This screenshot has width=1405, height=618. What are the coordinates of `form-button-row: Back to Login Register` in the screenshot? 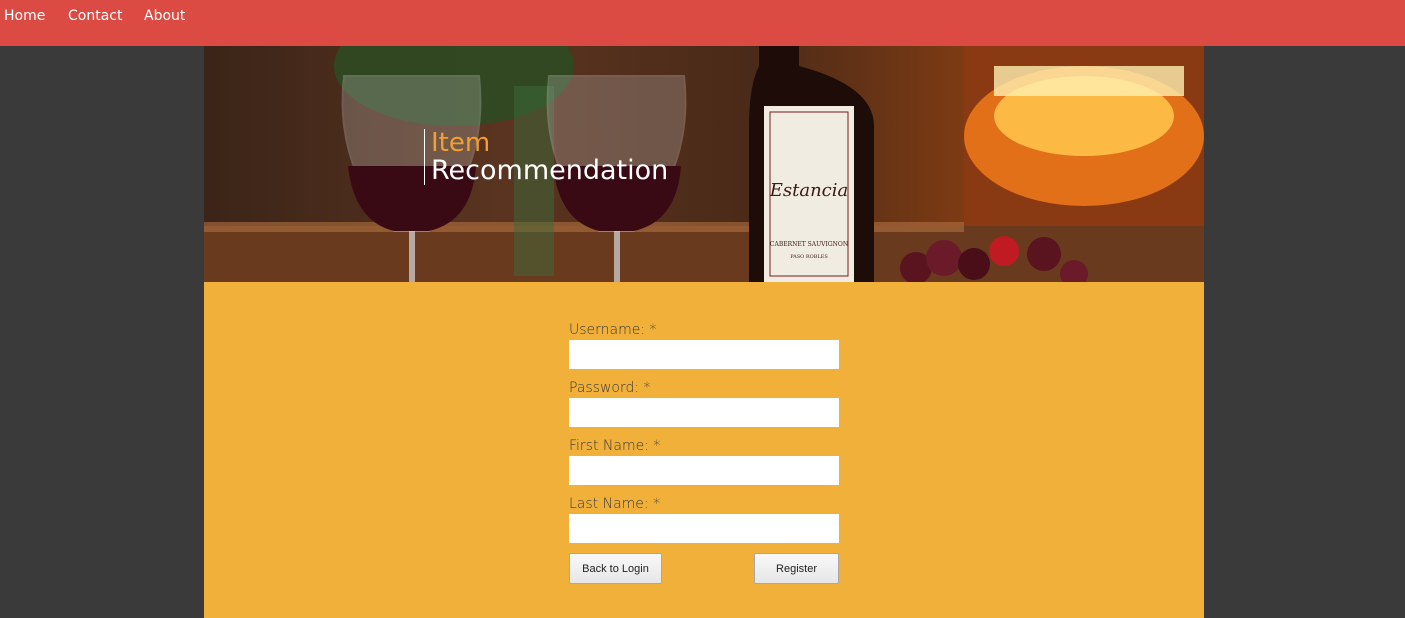 It's located at (704, 568).